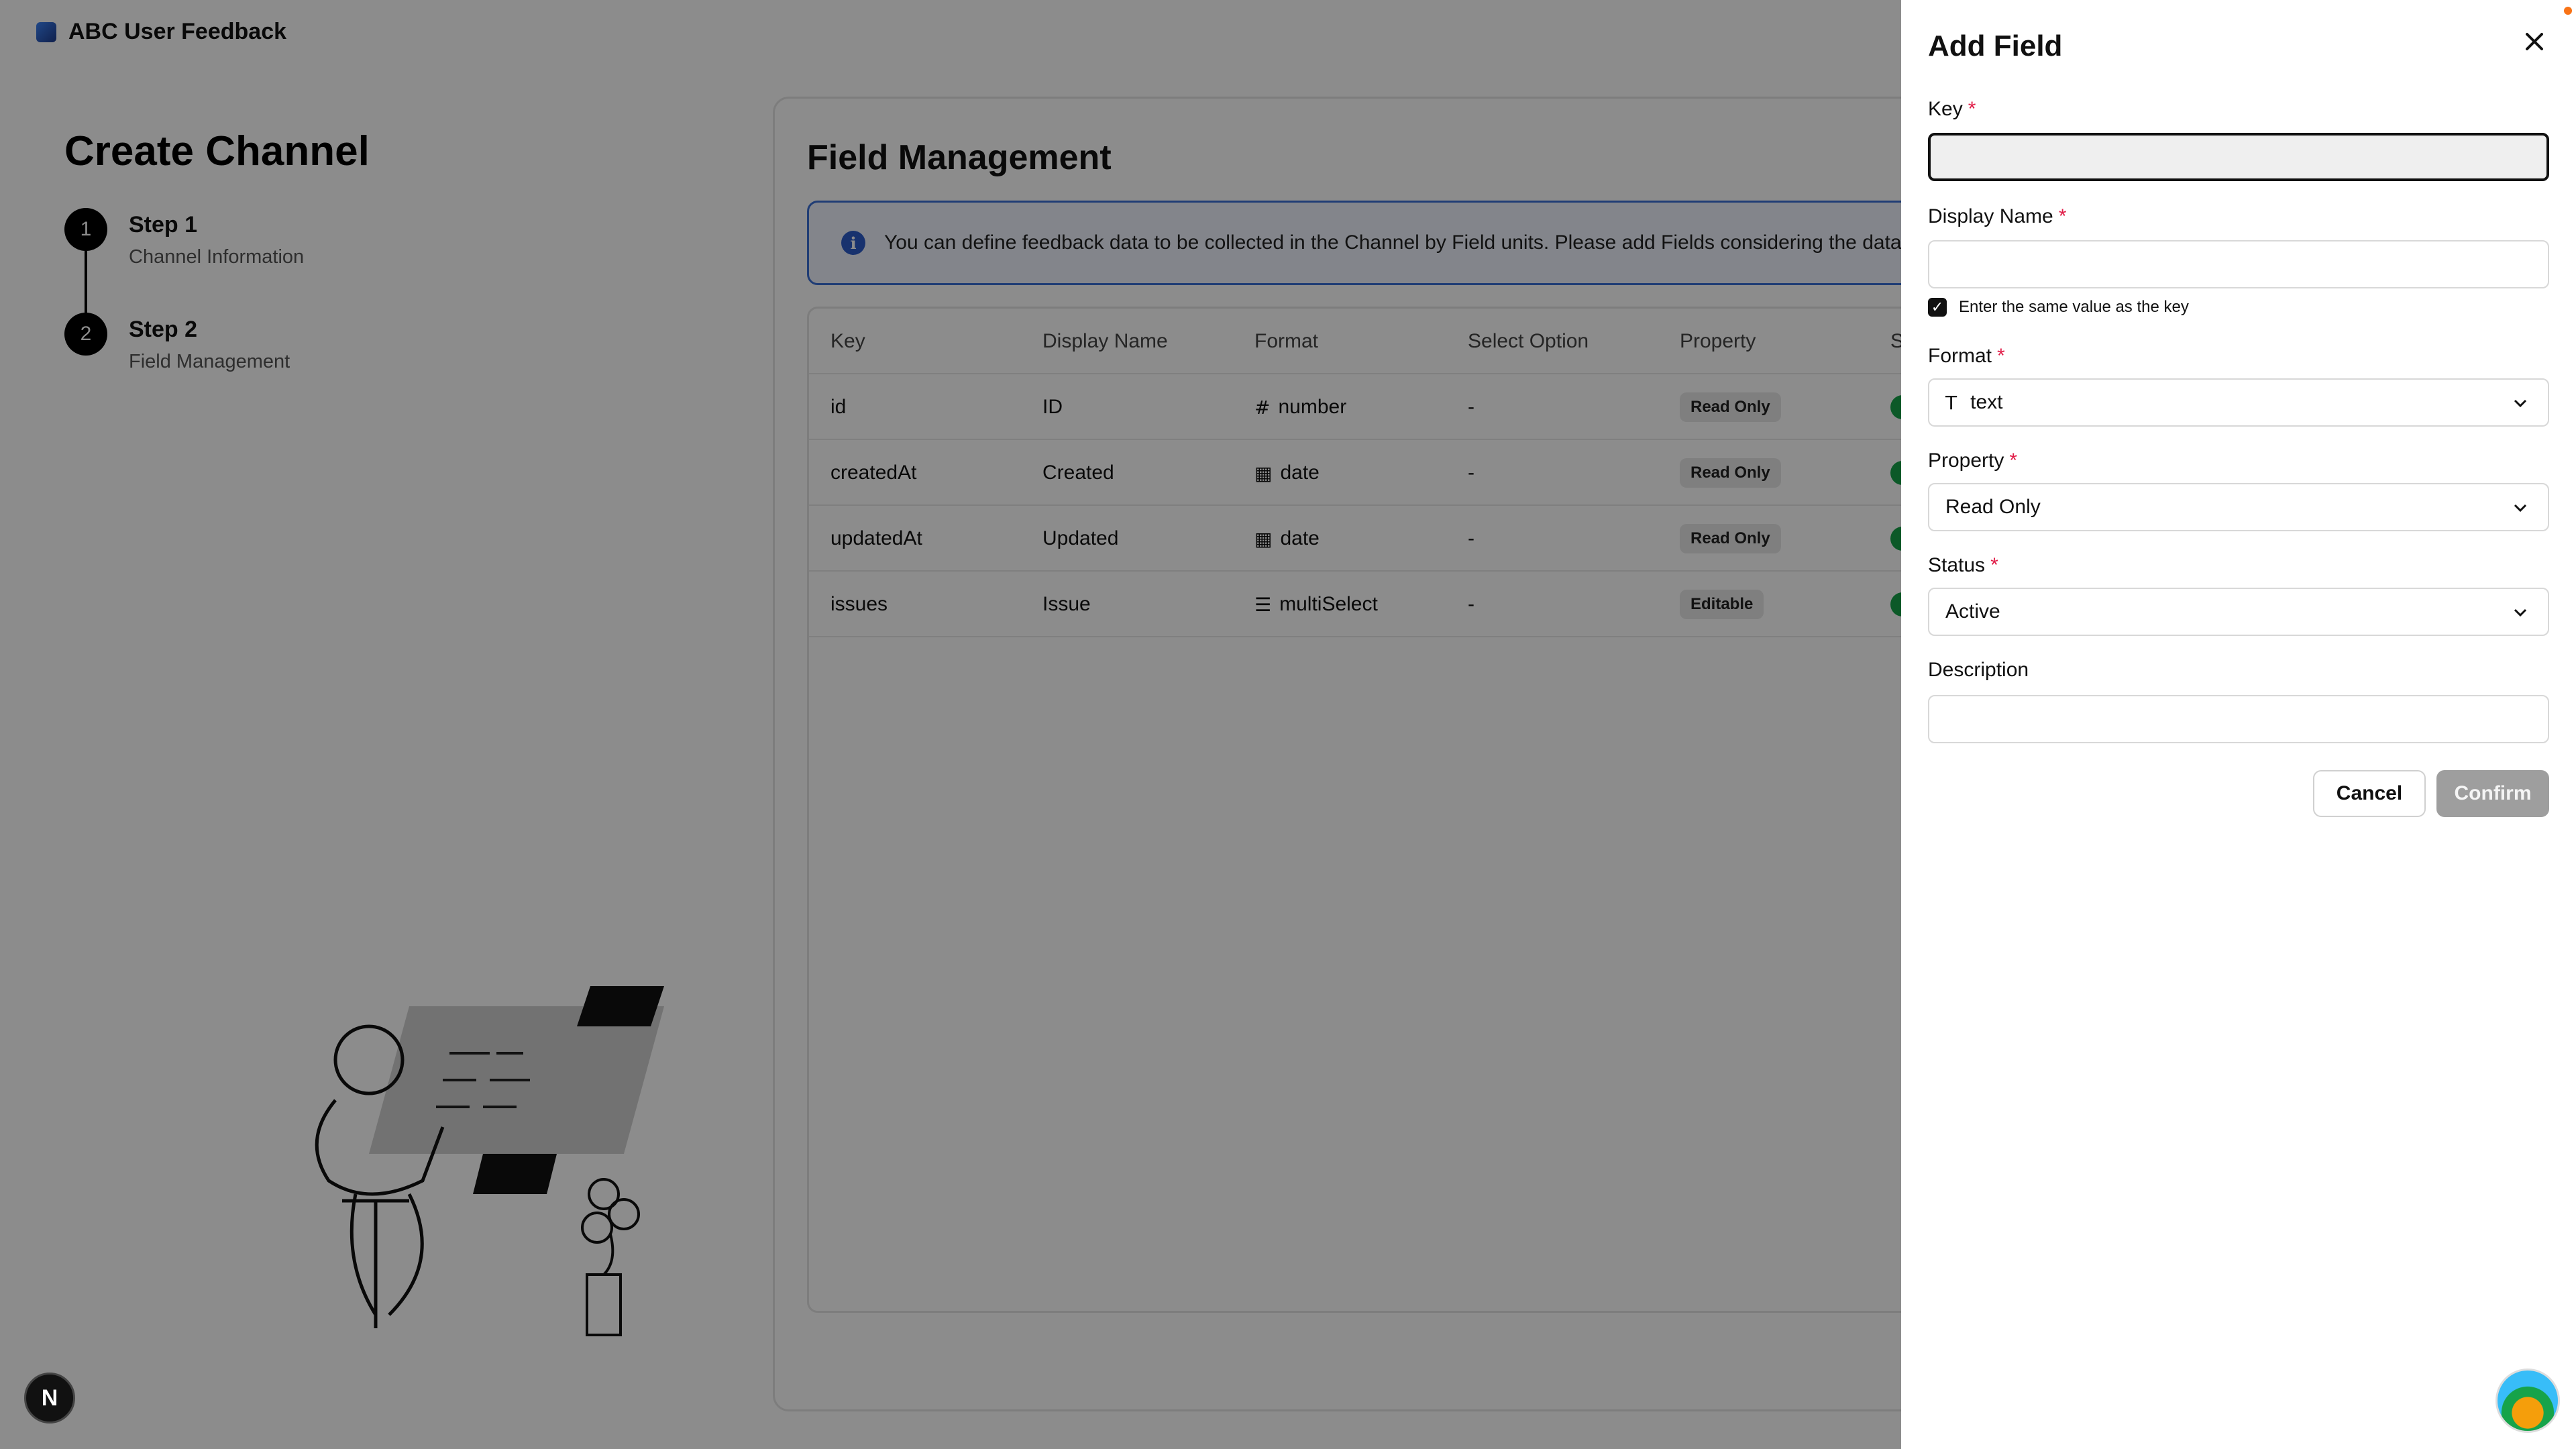 The height and width of the screenshot is (1449, 2576). What do you see at coordinates (1972, 611) in the screenshot?
I see `status-value: Active` at bounding box center [1972, 611].